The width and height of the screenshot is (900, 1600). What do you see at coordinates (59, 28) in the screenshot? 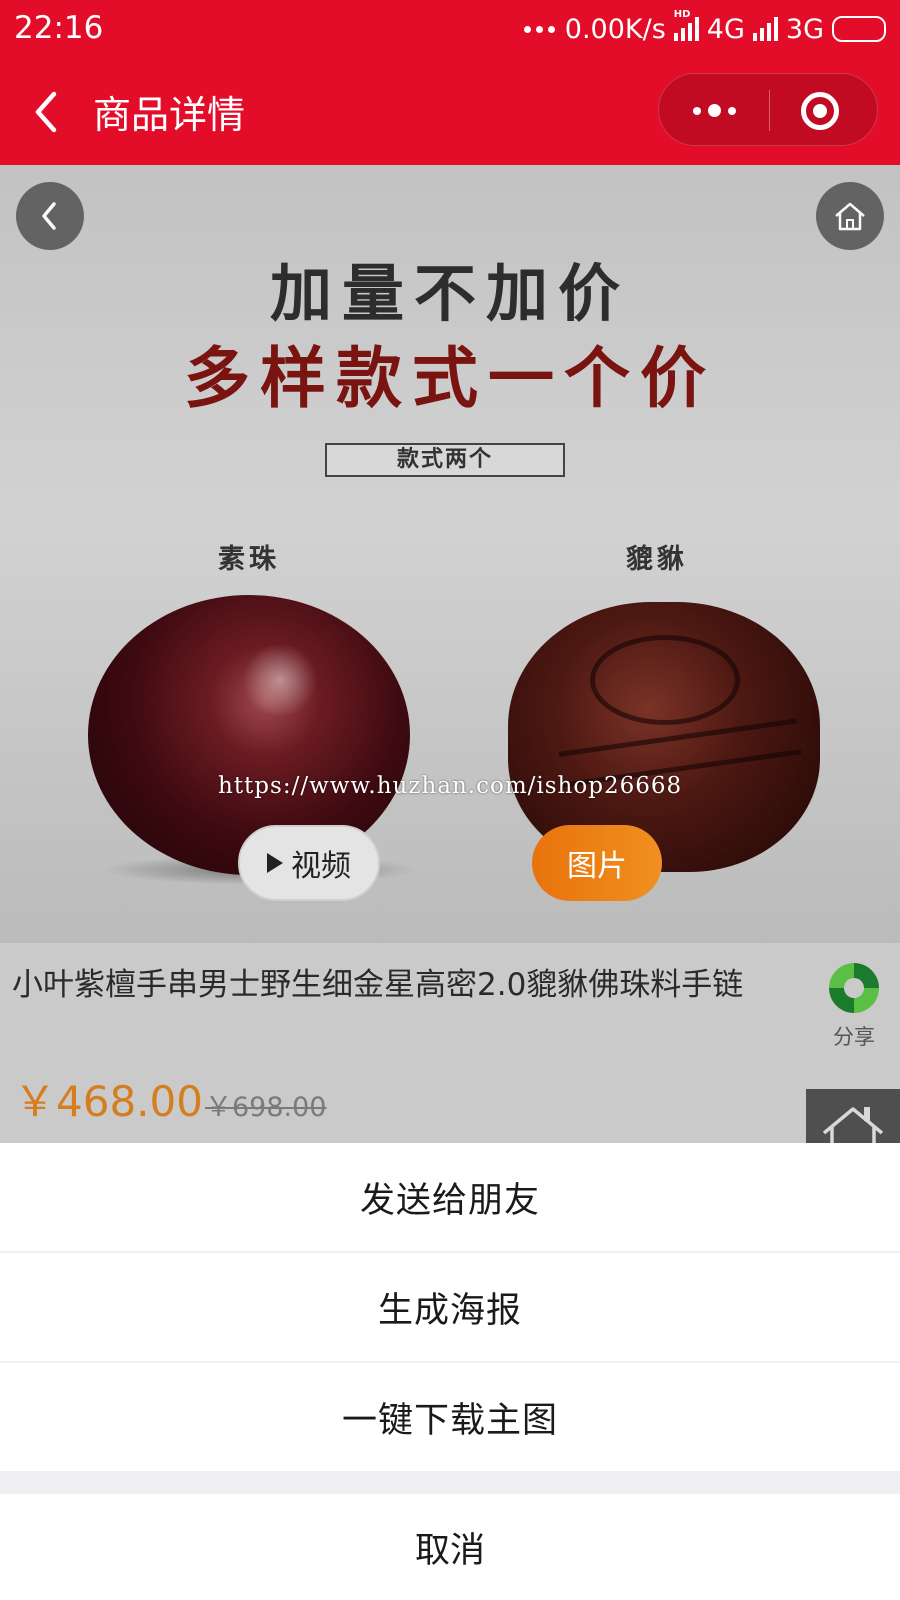
I see `status-time: 22:16` at bounding box center [59, 28].